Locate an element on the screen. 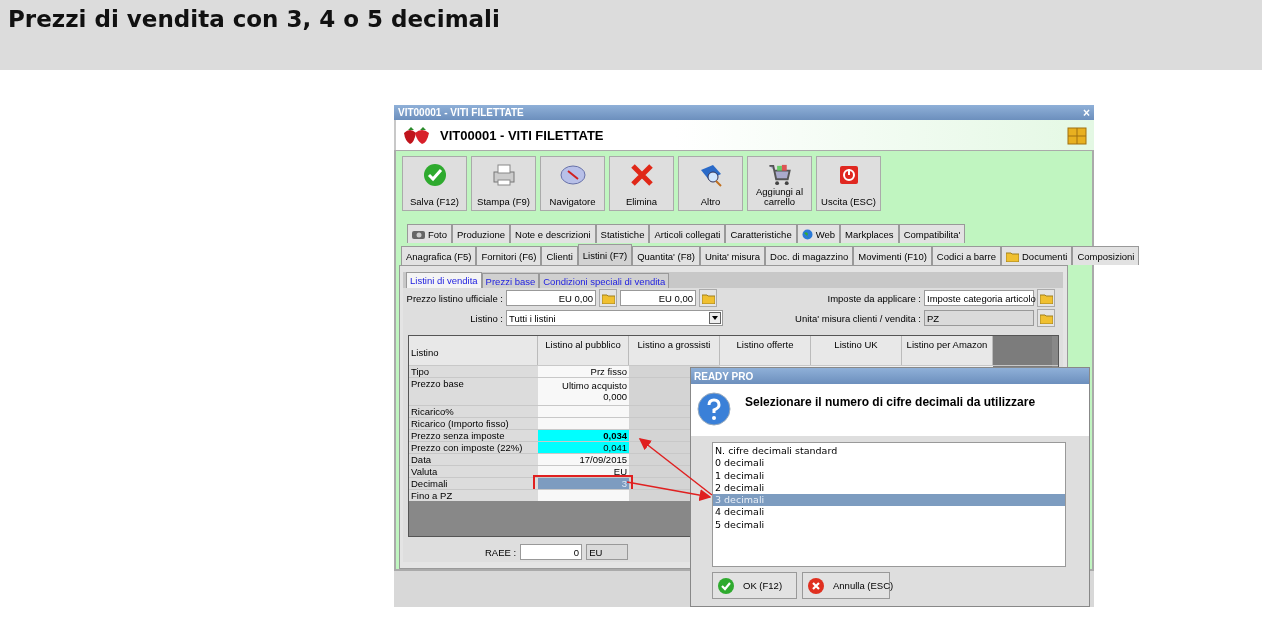 Image resolution: width=1262 pixels, height=644 pixels. tab: Documenti is located at coordinates (1037, 255).